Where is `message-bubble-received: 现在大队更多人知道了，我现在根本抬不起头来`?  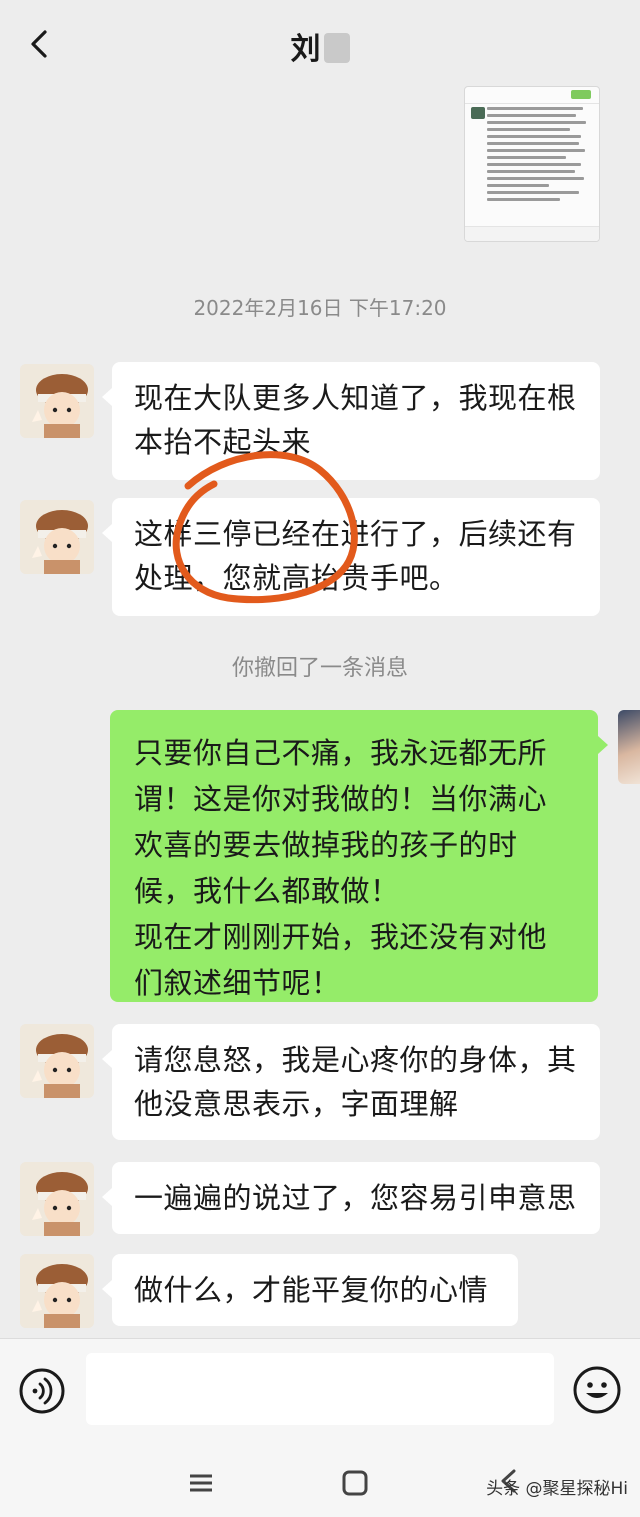 message-bubble-received: 现在大队更多人知道了，我现在根本抬不起头来 is located at coordinates (351, 421).